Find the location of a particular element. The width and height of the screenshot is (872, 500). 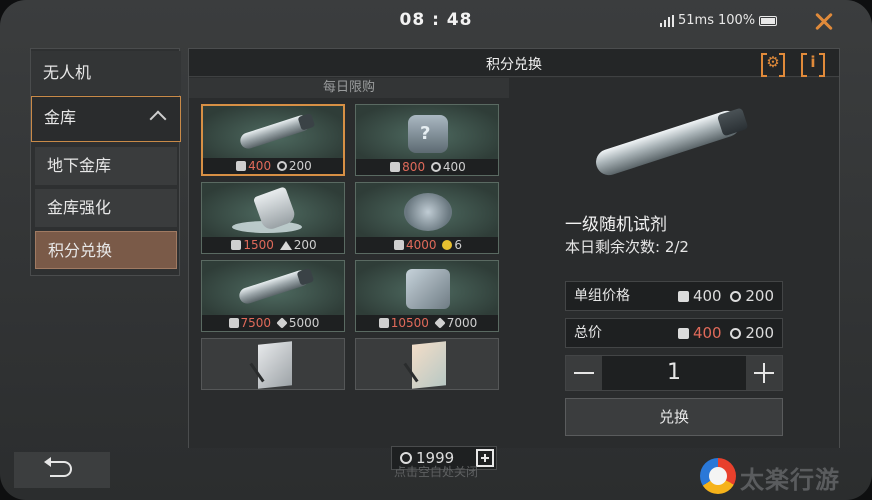

battery-text: 100% is located at coordinates (736, 20).